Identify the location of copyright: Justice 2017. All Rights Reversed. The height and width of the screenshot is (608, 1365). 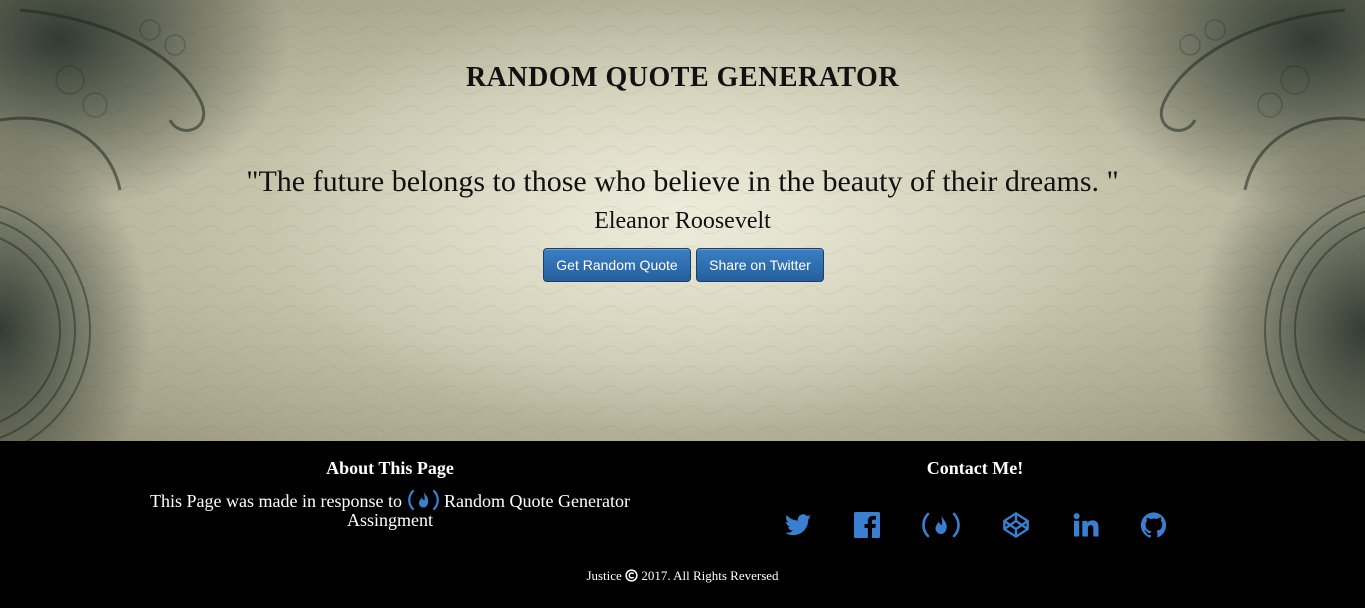
(682, 576).